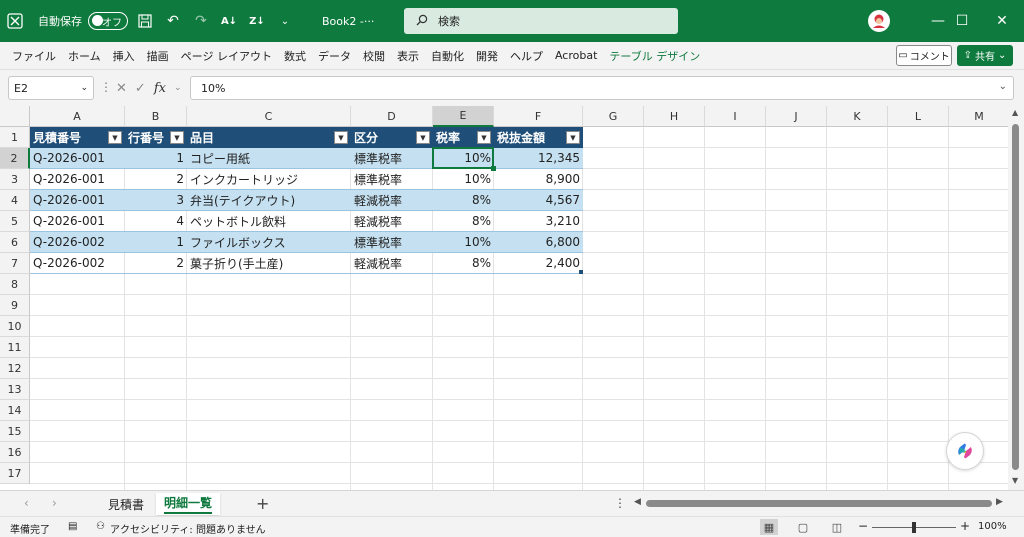 This screenshot has width=1024, height=537. Describe the element at coordinates (978, 116) in the screenshot. I see `column-header-m: M` at that location.